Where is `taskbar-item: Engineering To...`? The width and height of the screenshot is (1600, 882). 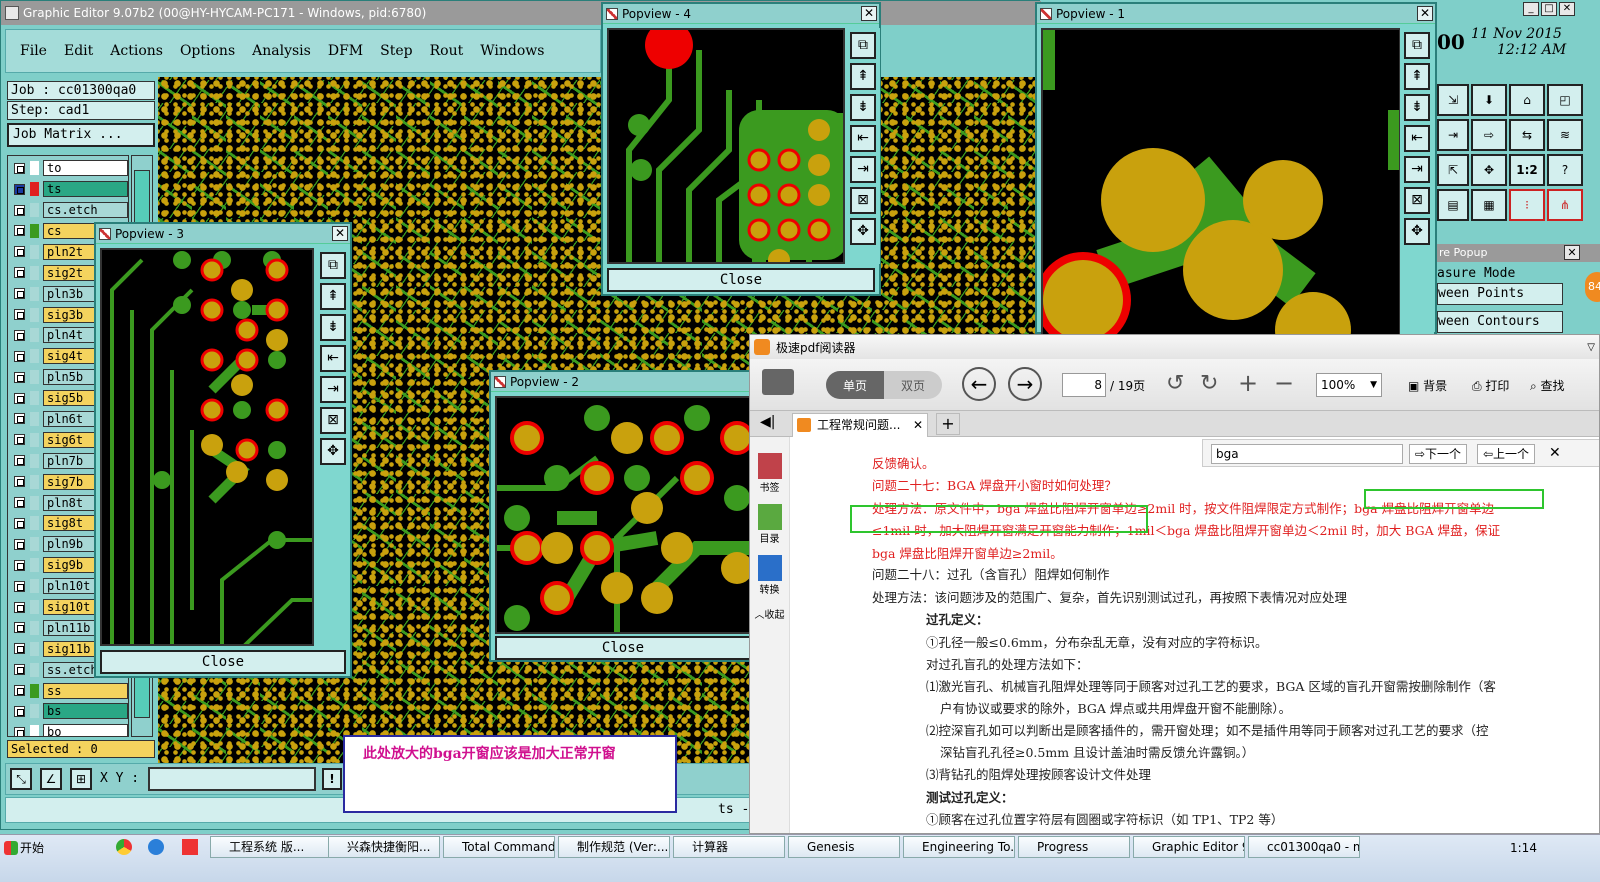
taskbar-item: Engineering To... is located at coordinates (959, 847).